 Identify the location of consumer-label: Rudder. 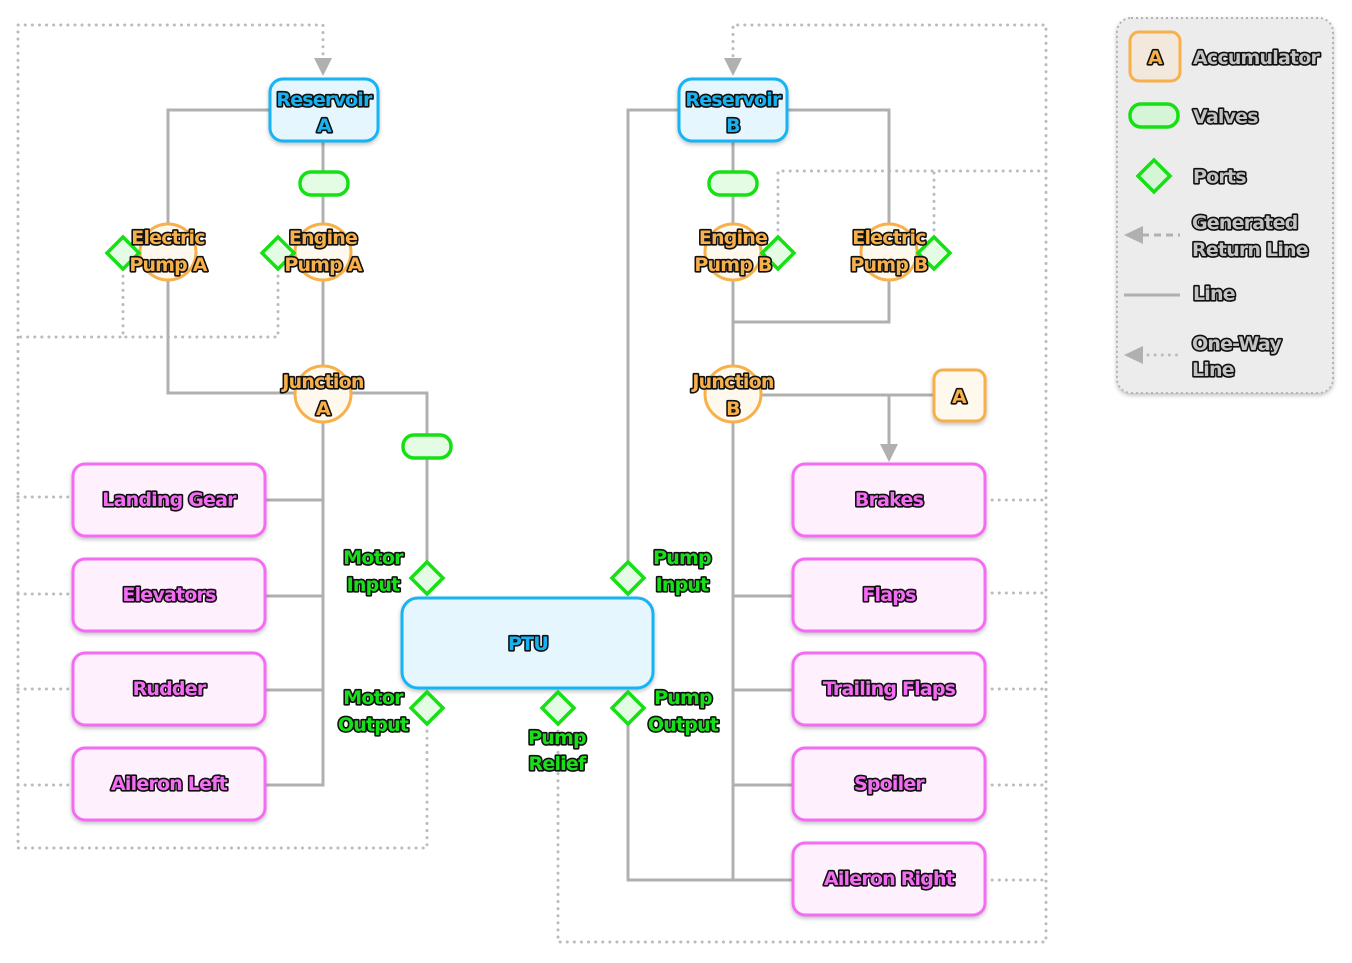
(170, 689).